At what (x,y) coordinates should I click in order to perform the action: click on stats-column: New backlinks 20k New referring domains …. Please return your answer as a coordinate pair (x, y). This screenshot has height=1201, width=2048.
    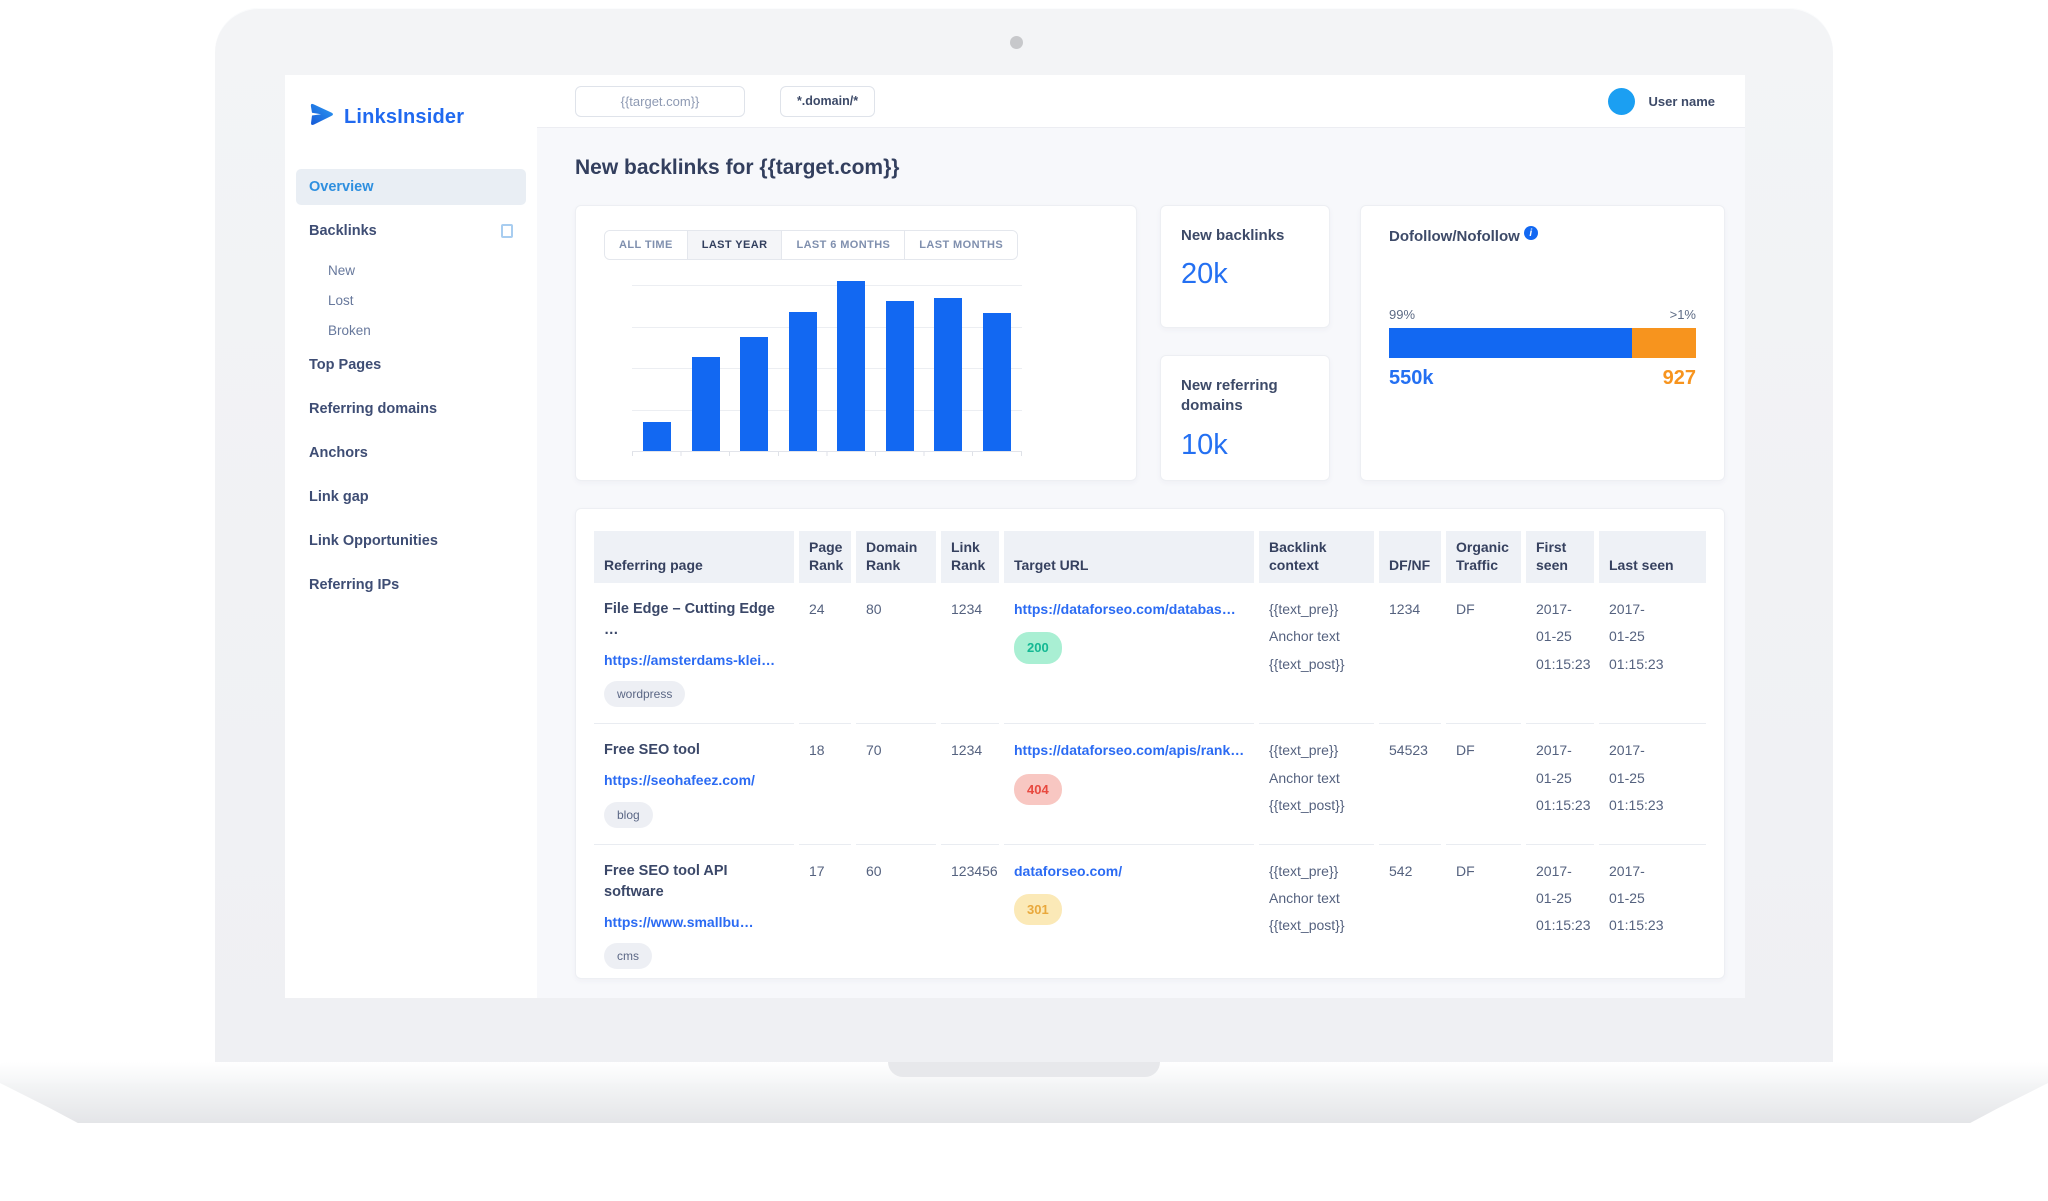
    Looking at the image, I should click on (1245, 343).